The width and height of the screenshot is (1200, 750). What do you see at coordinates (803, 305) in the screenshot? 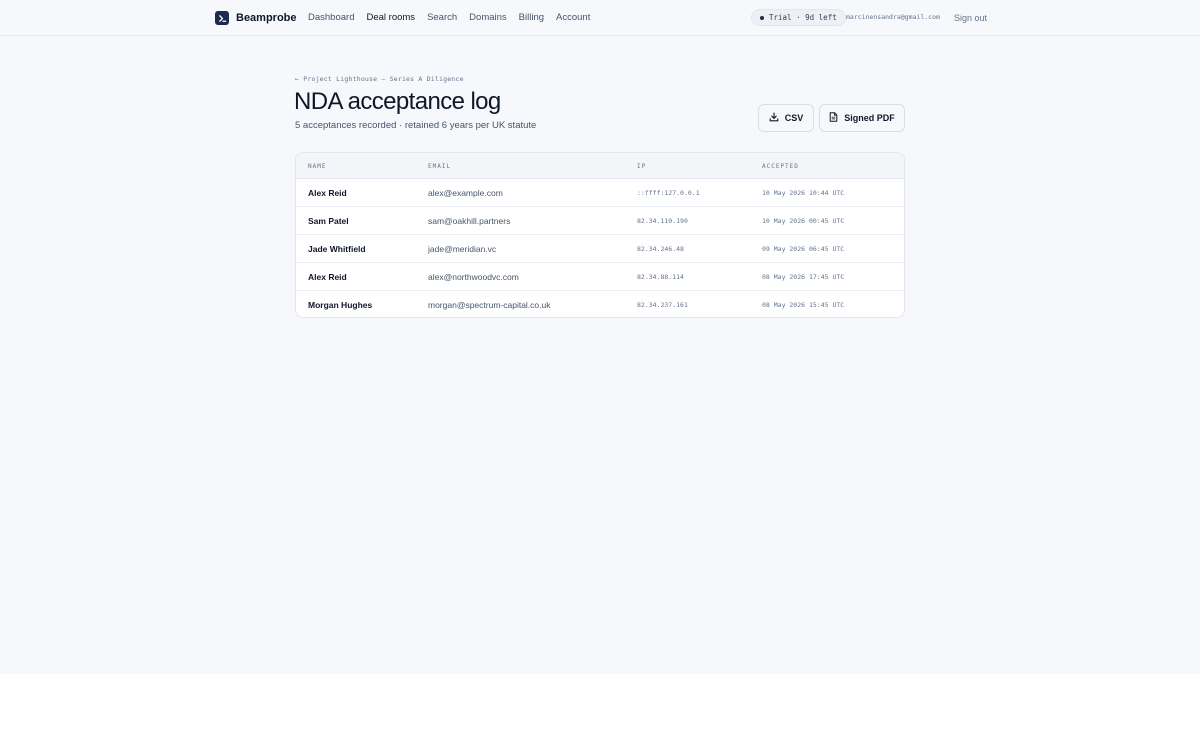
I see `cell-accepted: 08 May 2026 15:45 UTC` at bounding box center [803, 305].